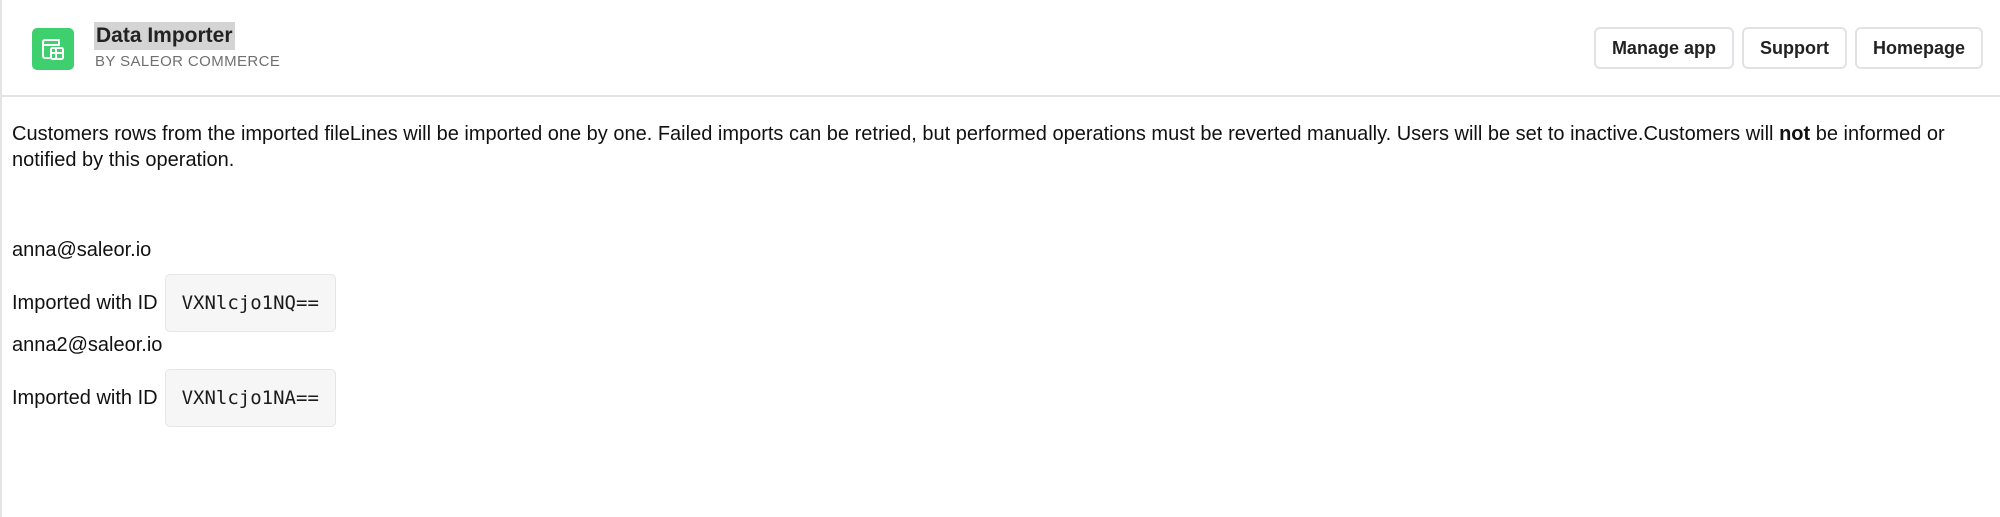 The height and width of the screenshot is (517, 2000). I want to click on homepage-button: Homepage, so click(1918, 48).